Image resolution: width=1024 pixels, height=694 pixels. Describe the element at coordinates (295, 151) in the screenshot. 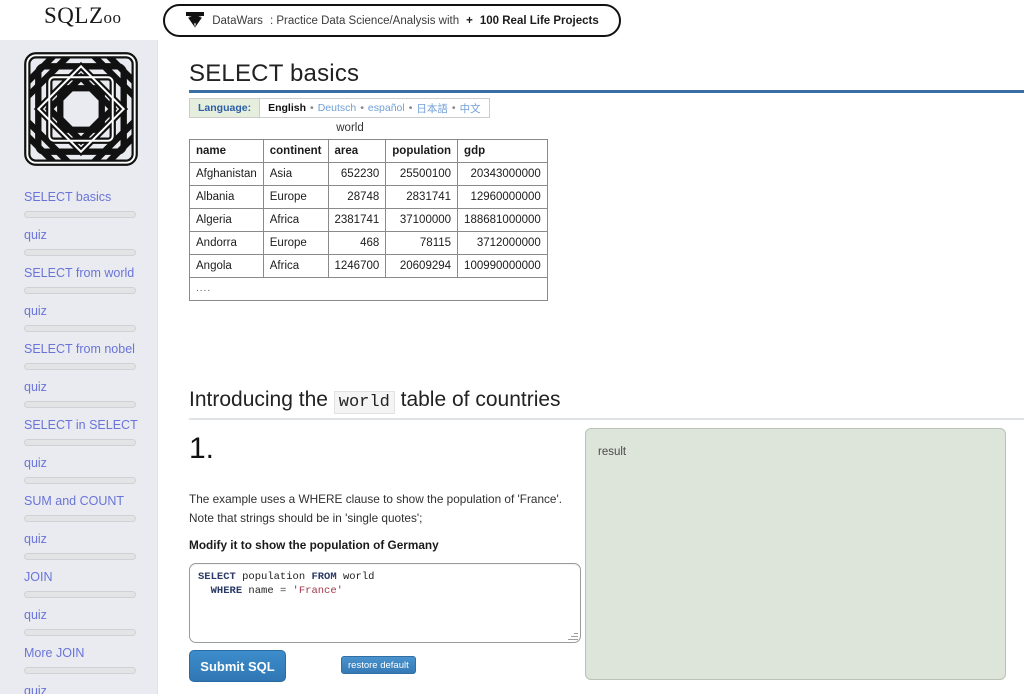

I see `table-col-continent: continent` at that location.